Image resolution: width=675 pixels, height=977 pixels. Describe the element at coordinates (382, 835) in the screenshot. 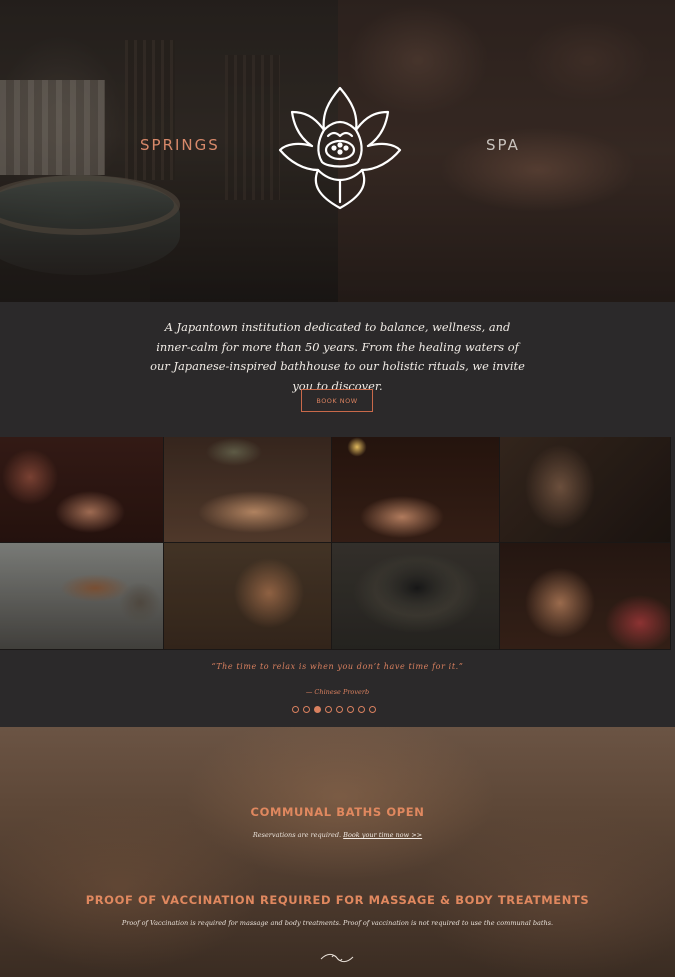

I see `book-time-link: Book your time now >>` at that location.